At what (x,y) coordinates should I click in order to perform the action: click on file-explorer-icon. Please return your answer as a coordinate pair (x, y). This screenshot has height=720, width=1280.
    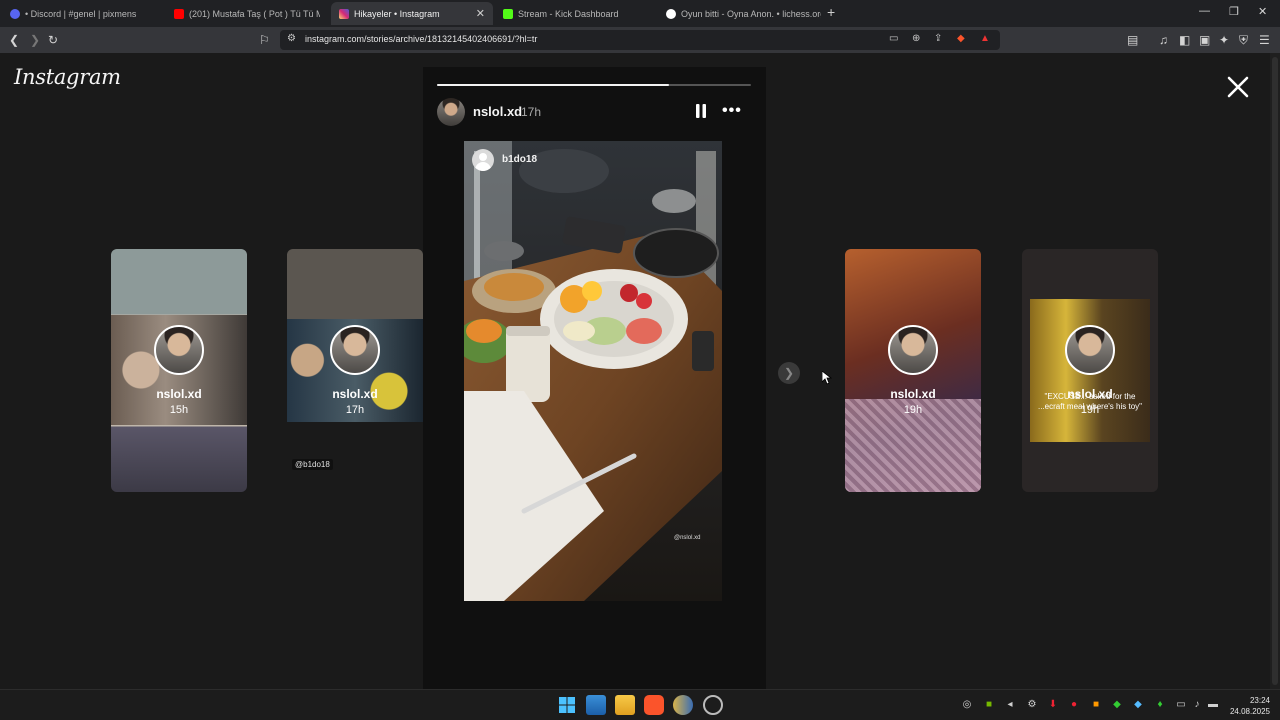
    Looking at the image, I should click on (625, 705).